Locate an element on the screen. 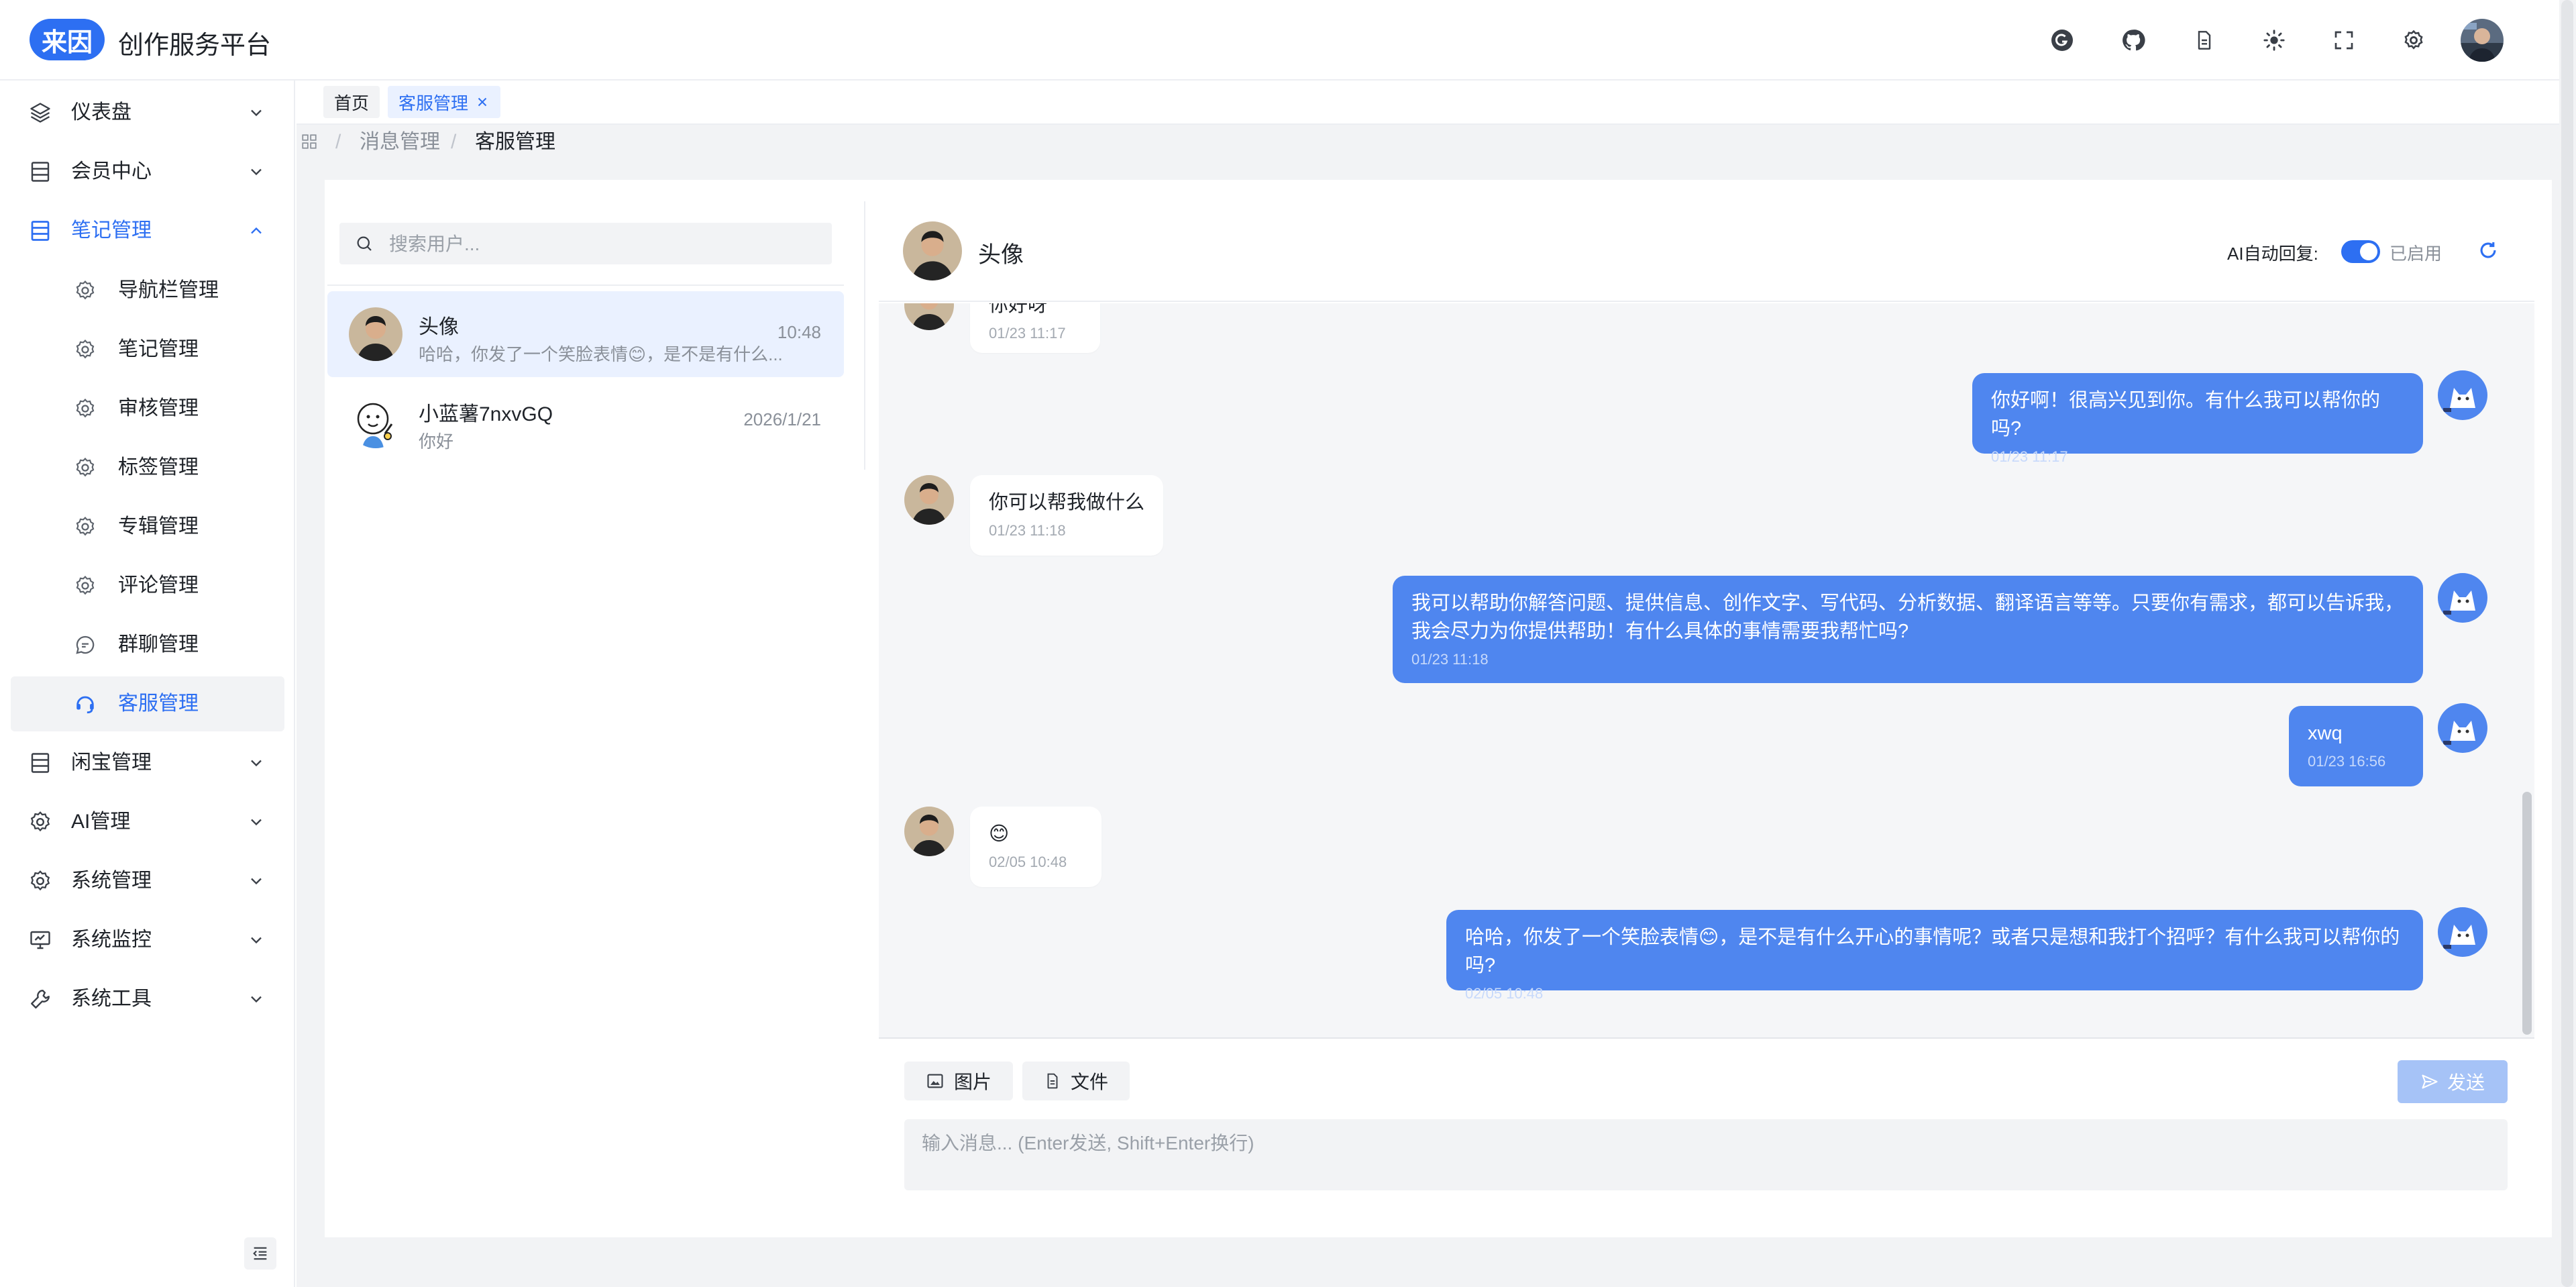 Image resolution: width=2576 pixels, height=1287 pixels. message-text: 你好呀 is located at coordinates (1018, 309).